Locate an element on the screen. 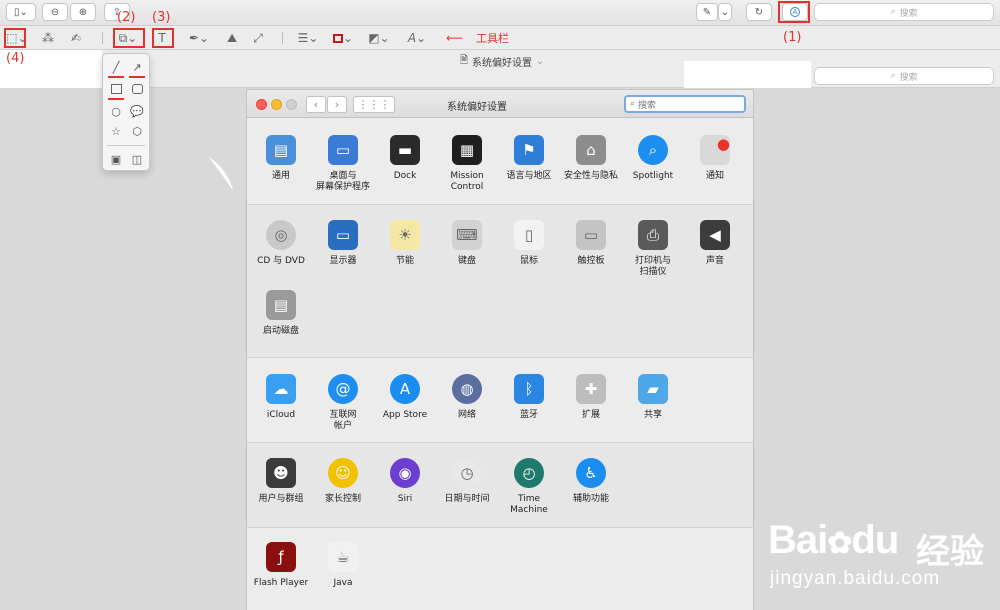 The height and width of the screenshot is (610, 1000). pref-pane-label: 家长控制 is located at coordinates (342, 499).